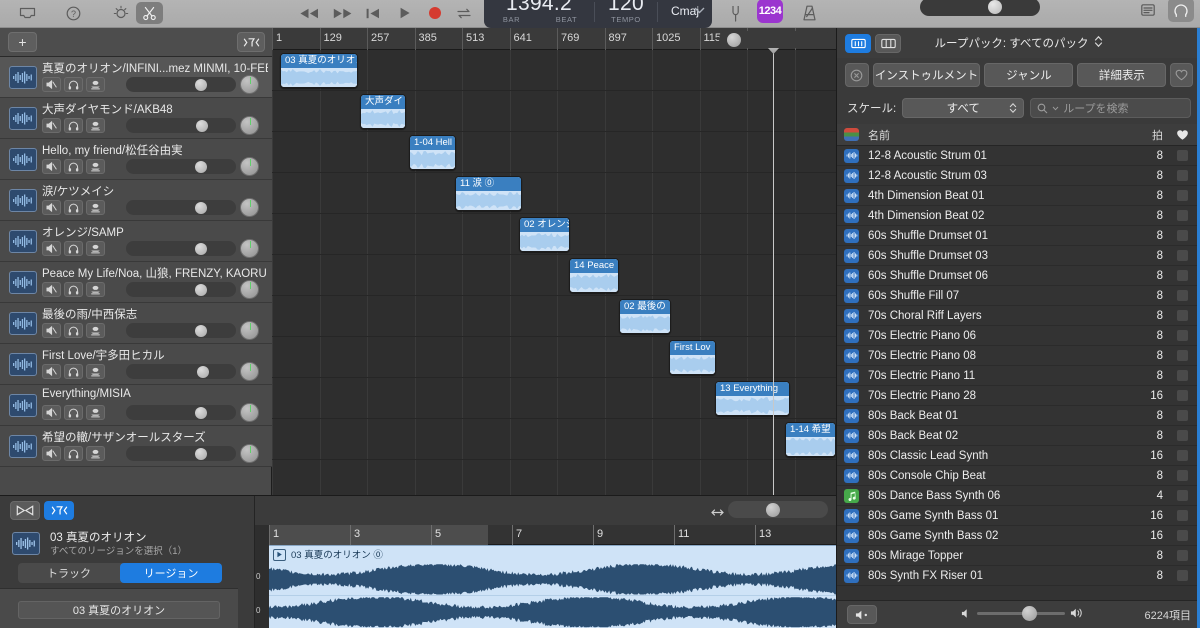  Describe the element at coordinates (626, 14) in the screenshot. I see `lcd-tempo: 120 TEMPO` at that location.